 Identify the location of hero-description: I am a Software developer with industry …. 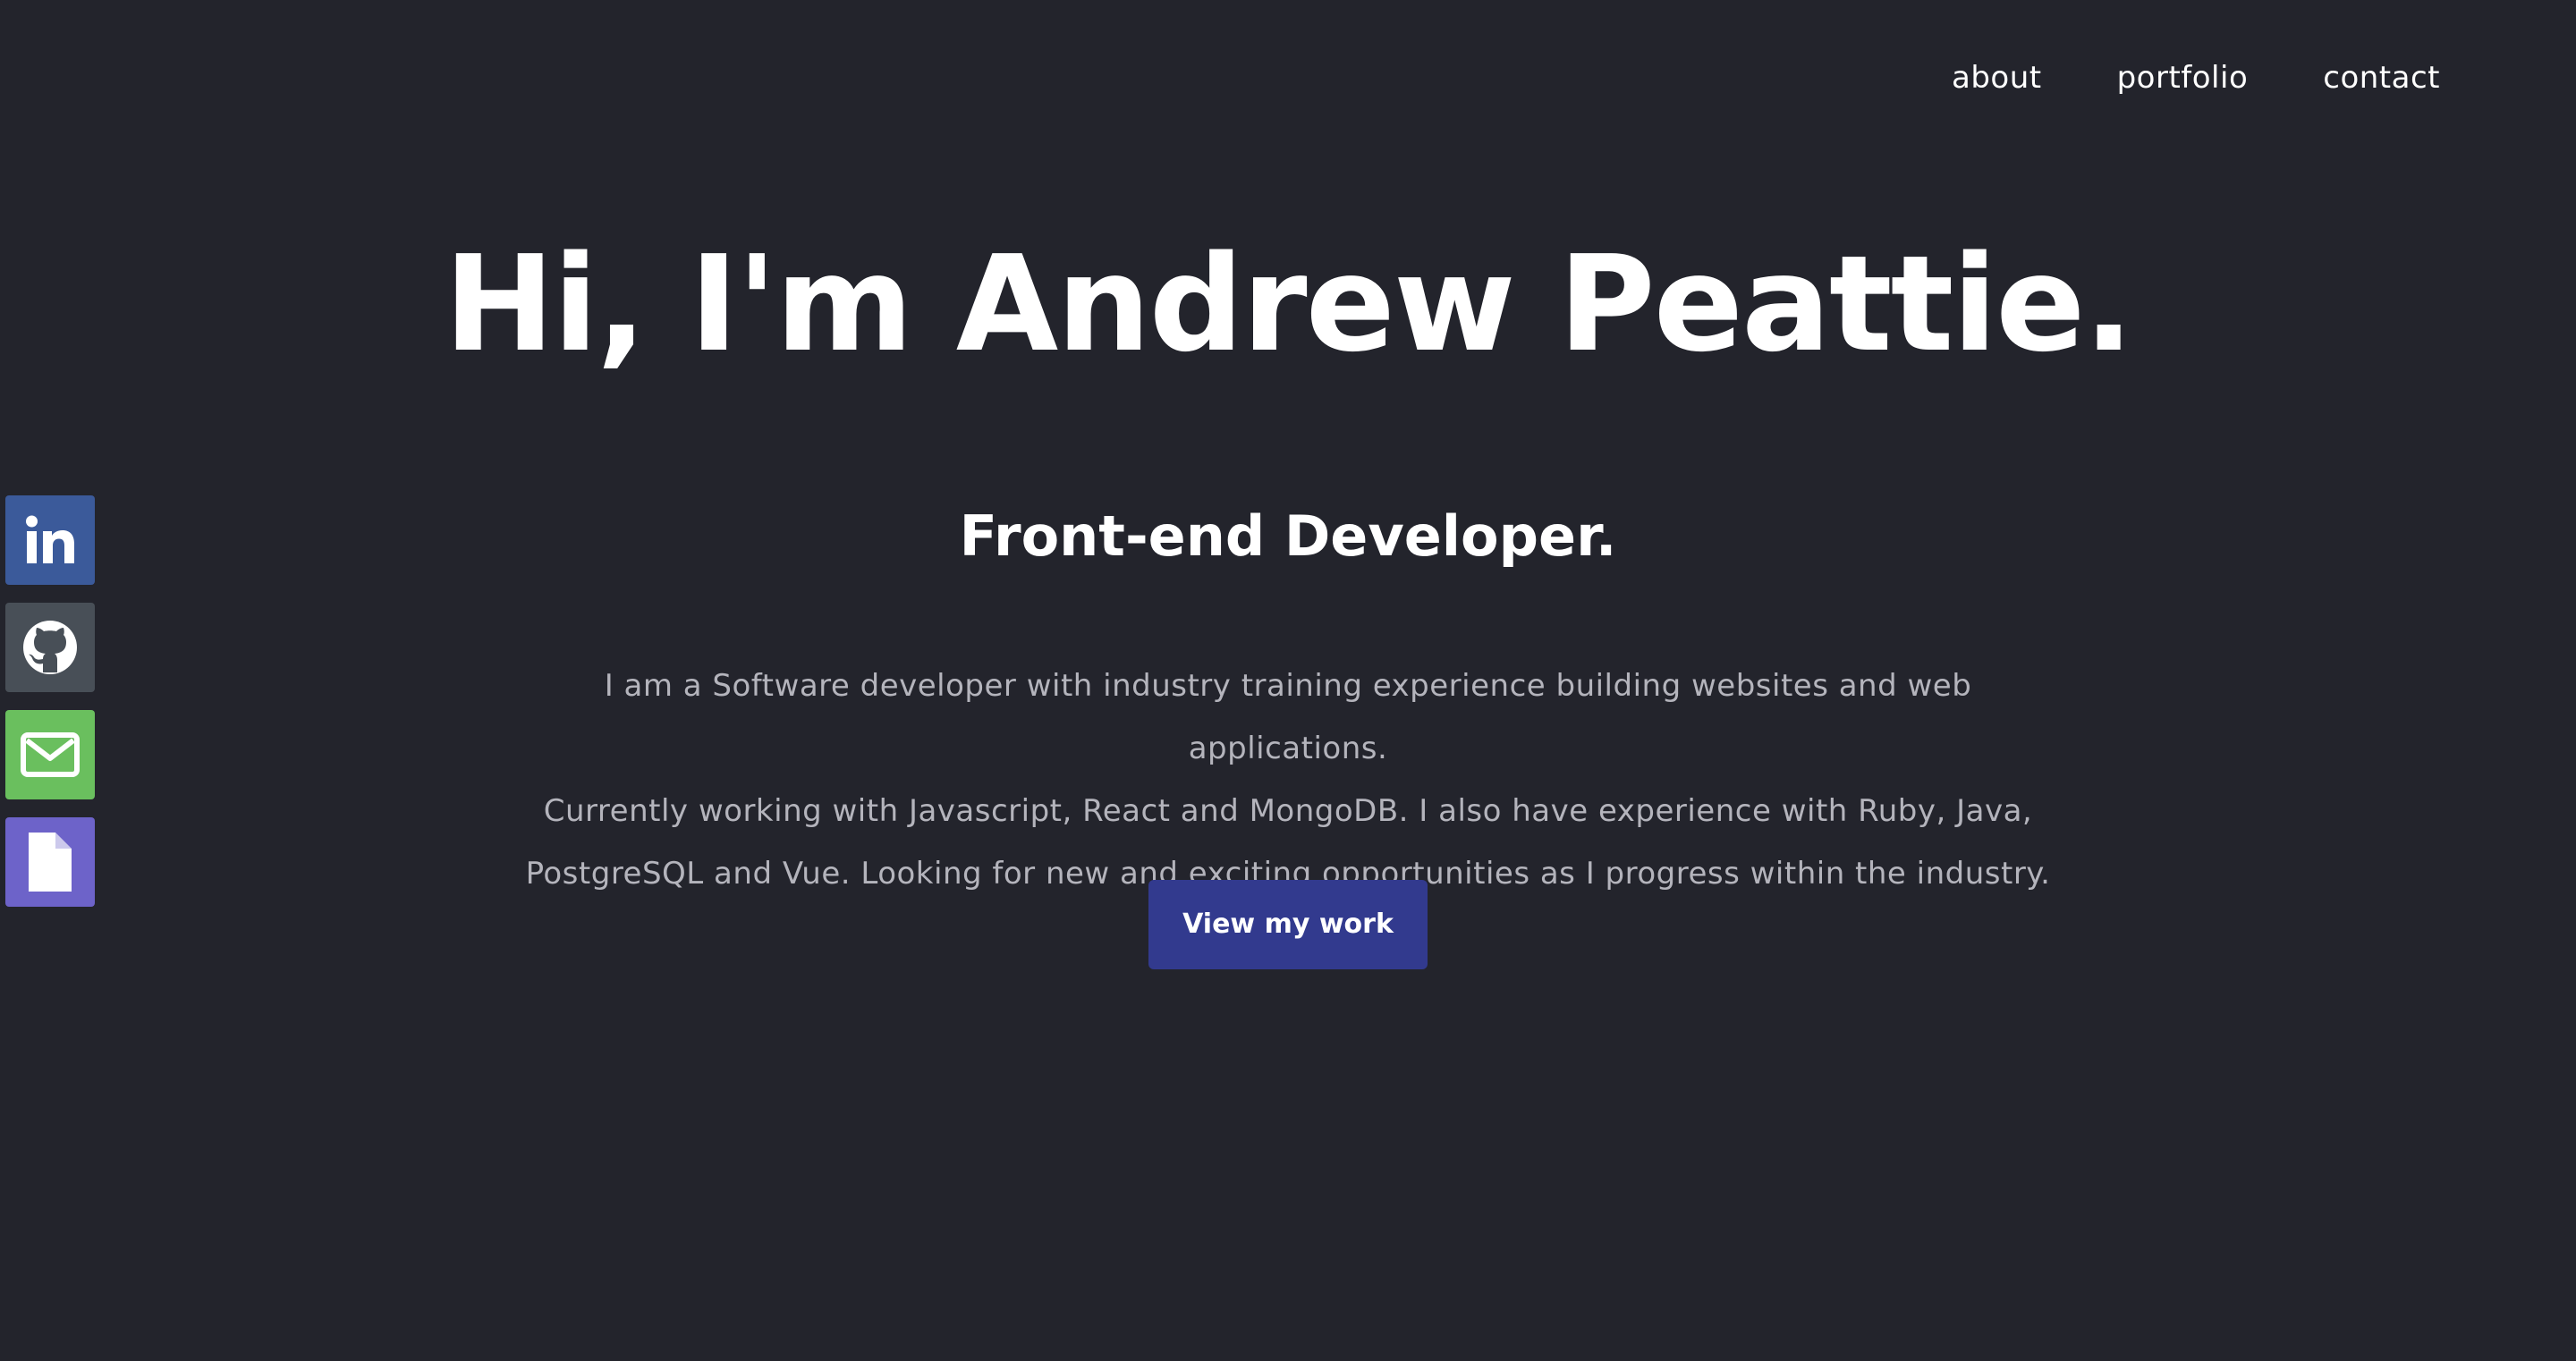
(1288, 780).